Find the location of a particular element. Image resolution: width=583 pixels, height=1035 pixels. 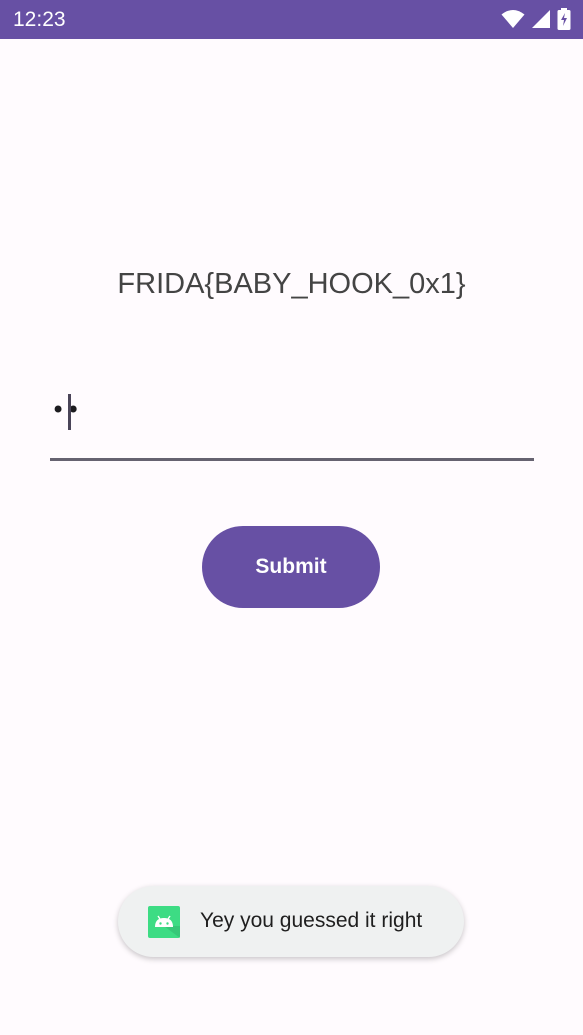

android-app-icon is located at coordinates (164, 922).